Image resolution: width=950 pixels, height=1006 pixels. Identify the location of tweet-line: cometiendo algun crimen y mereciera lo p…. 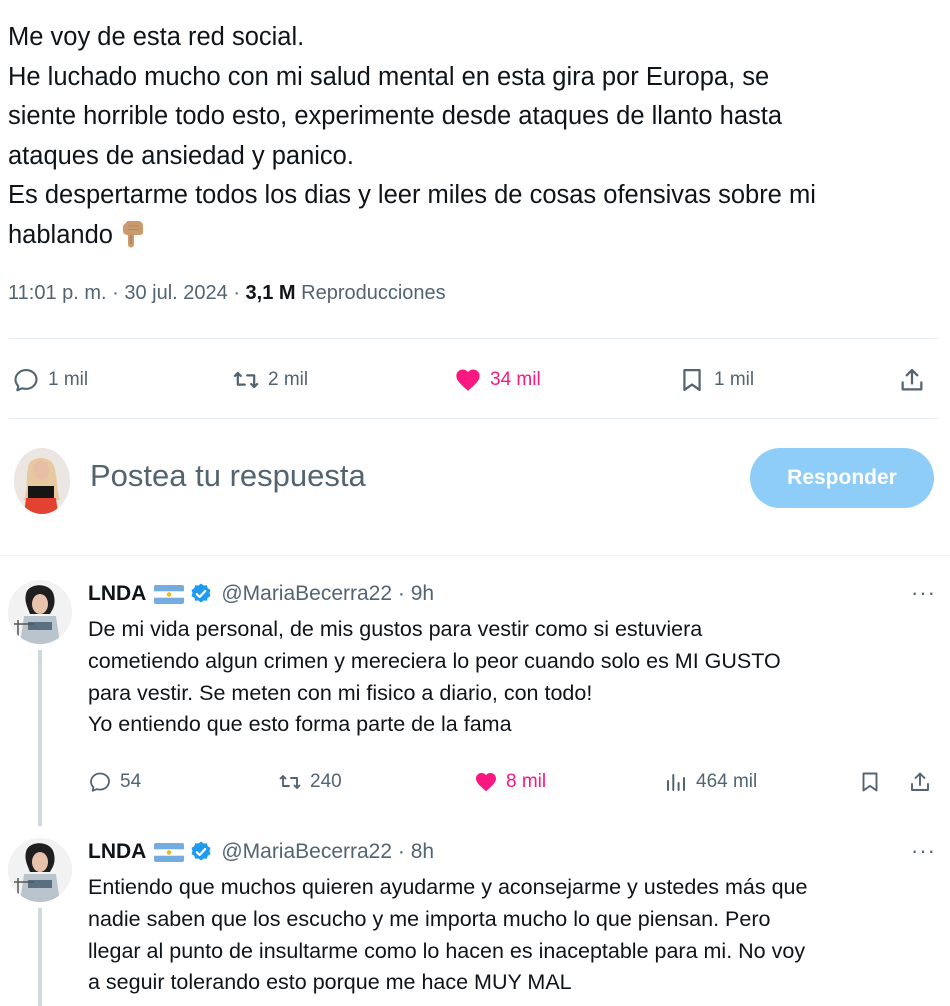
(434, 660).